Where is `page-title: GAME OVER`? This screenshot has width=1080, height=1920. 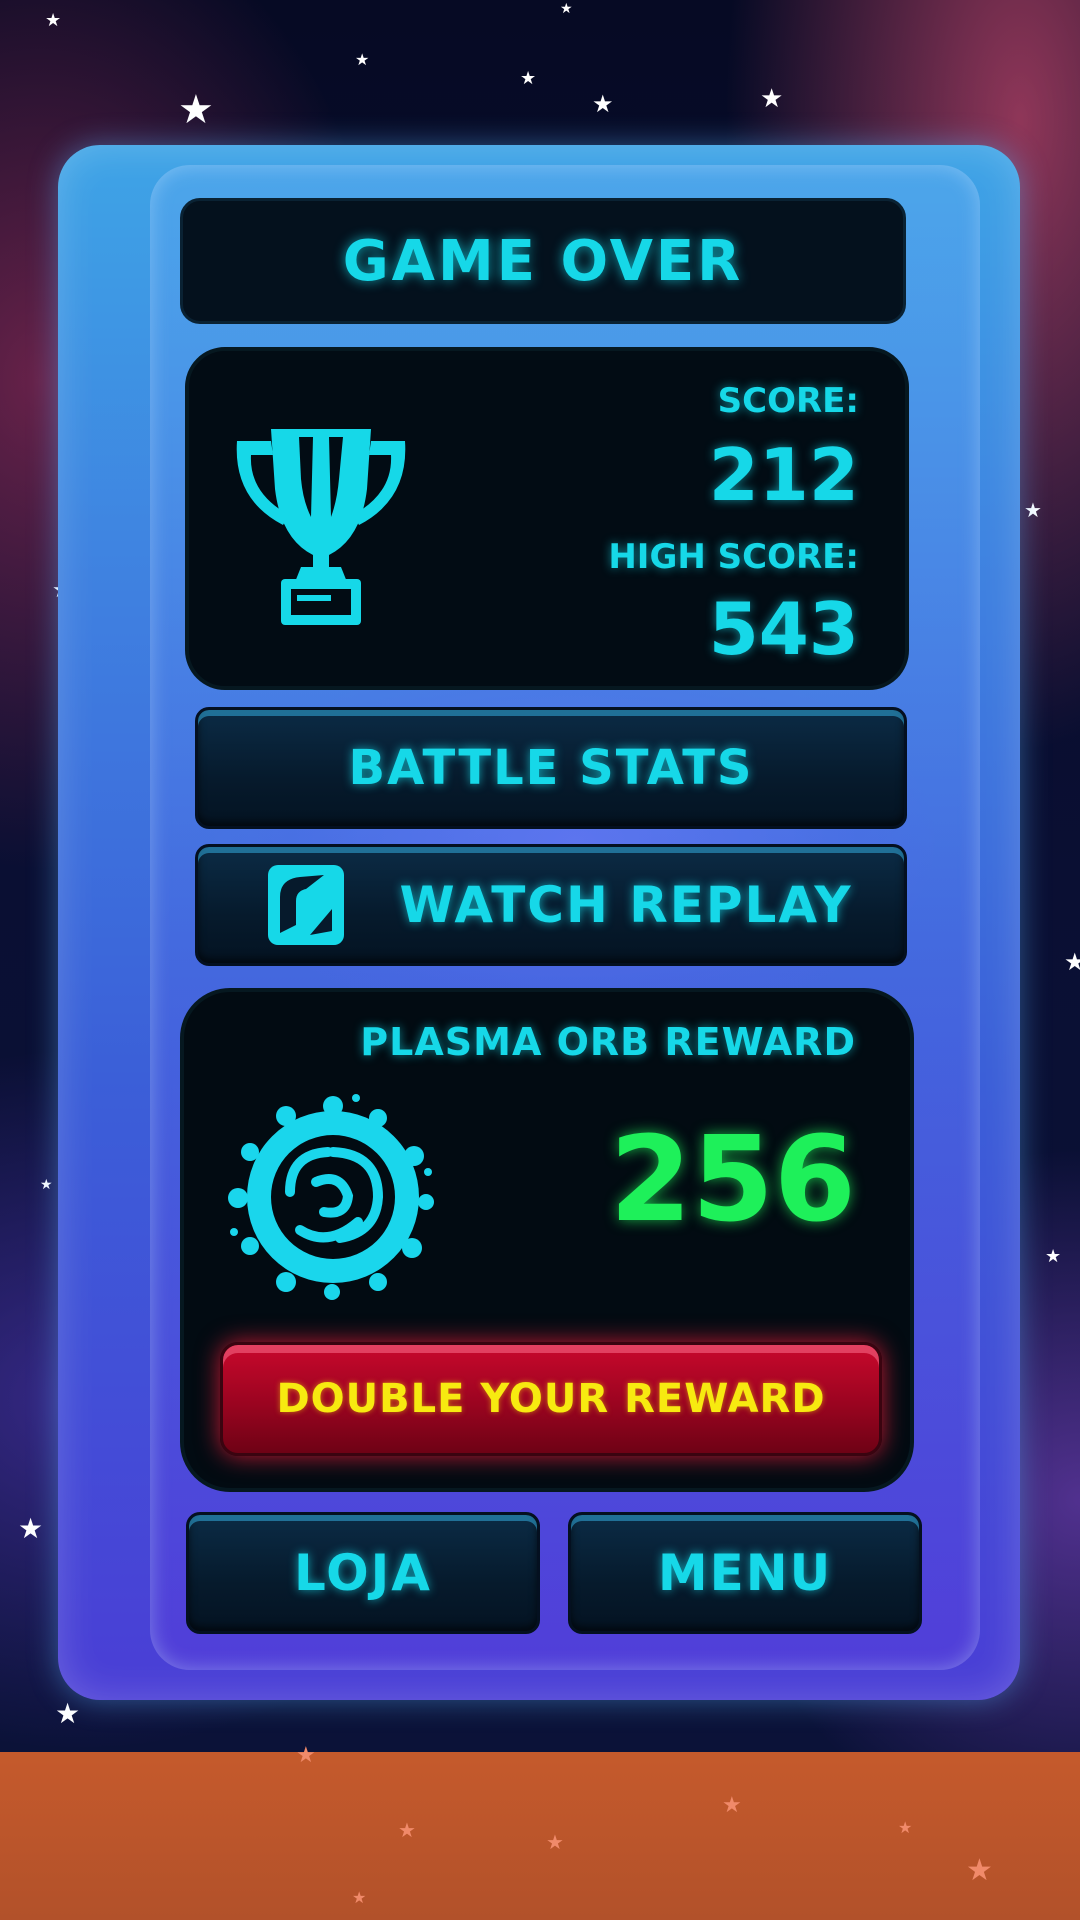
page-title: GAME OVER is located at coordinates (543, 261).